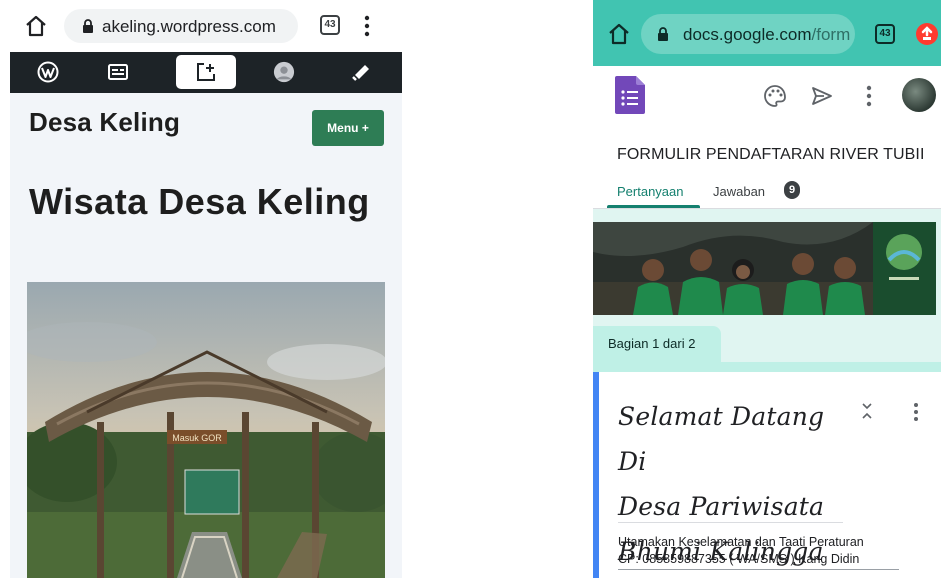  Describe the element at coordinates (48, 72) in the screenshot. I see `wordpress-logo-icon` at that location.